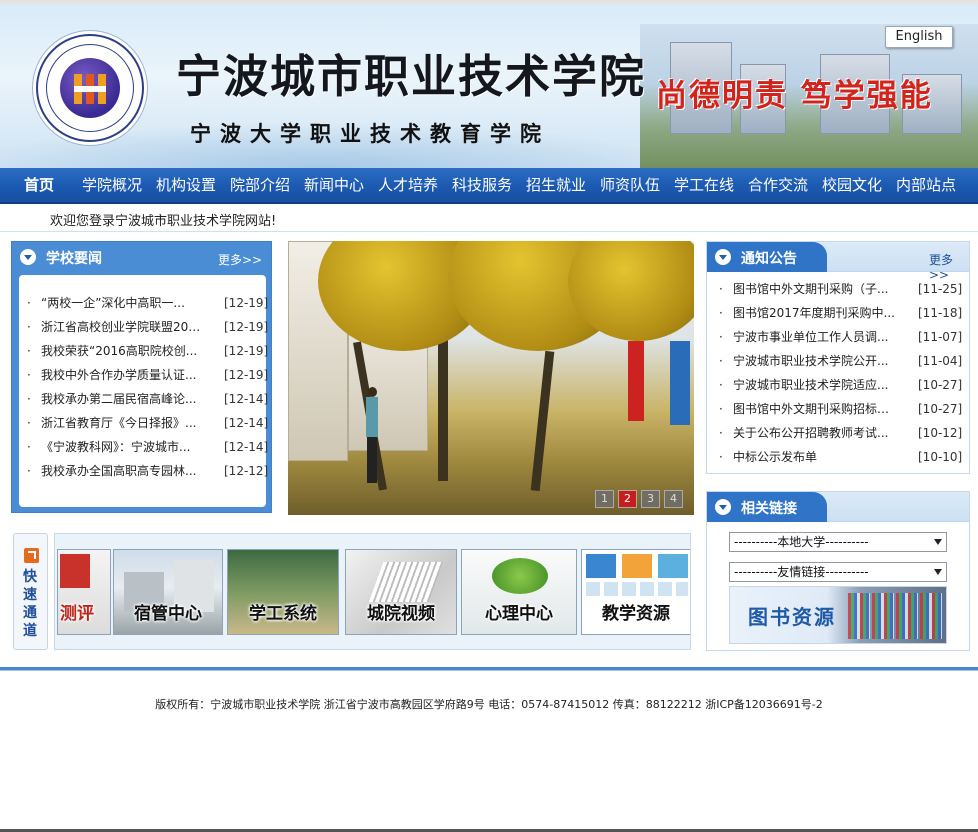 Image resolution: width=978 pixels, height=832 pixels. Describe the element at coordinates (28, 257) in the screenshot. I see `chevron-down-icon` at that location.